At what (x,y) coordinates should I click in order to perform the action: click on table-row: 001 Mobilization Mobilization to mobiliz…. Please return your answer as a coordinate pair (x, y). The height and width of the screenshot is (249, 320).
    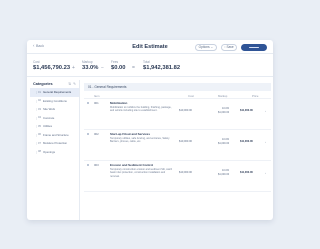
    Looking at the image, I should click on (177, 114).